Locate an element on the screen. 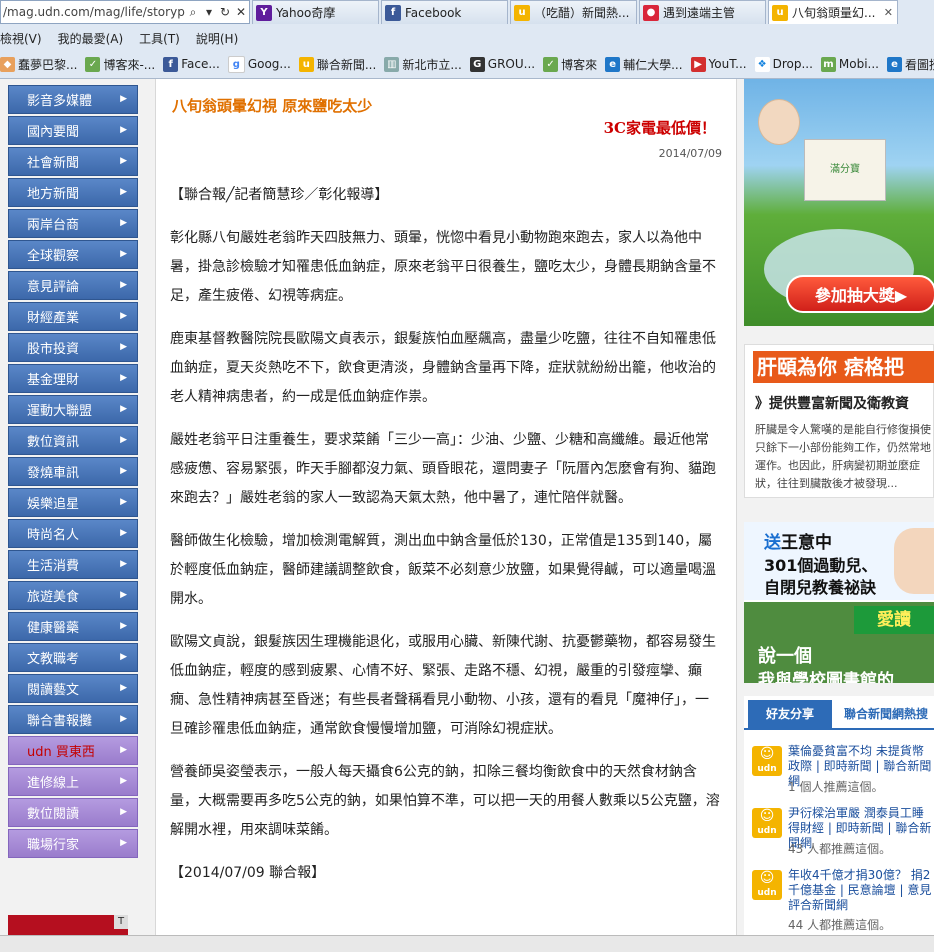 The width and height of the screenshot is (934, 952). nav-item: 基金理財 ▶ is located at coordinates (73, 378).